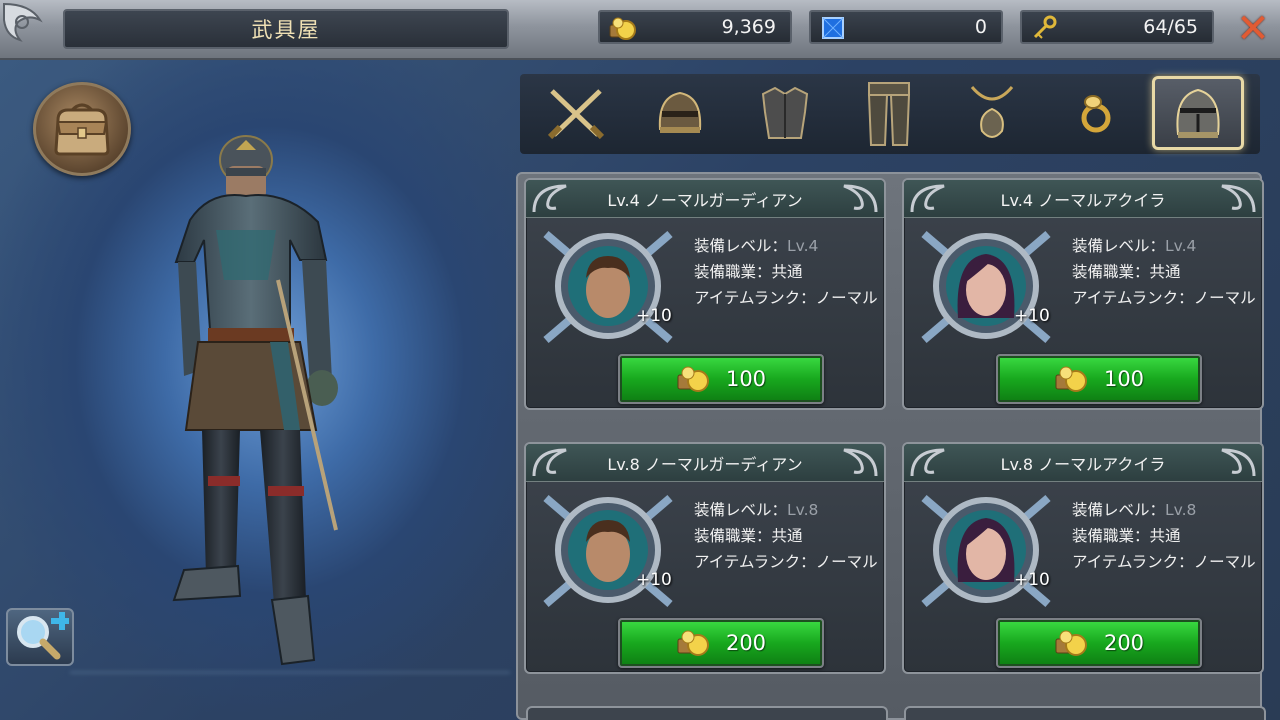  I want to click on top-bar: 武具屋 9,369 0 64/65 ✕, so click(640, 30).